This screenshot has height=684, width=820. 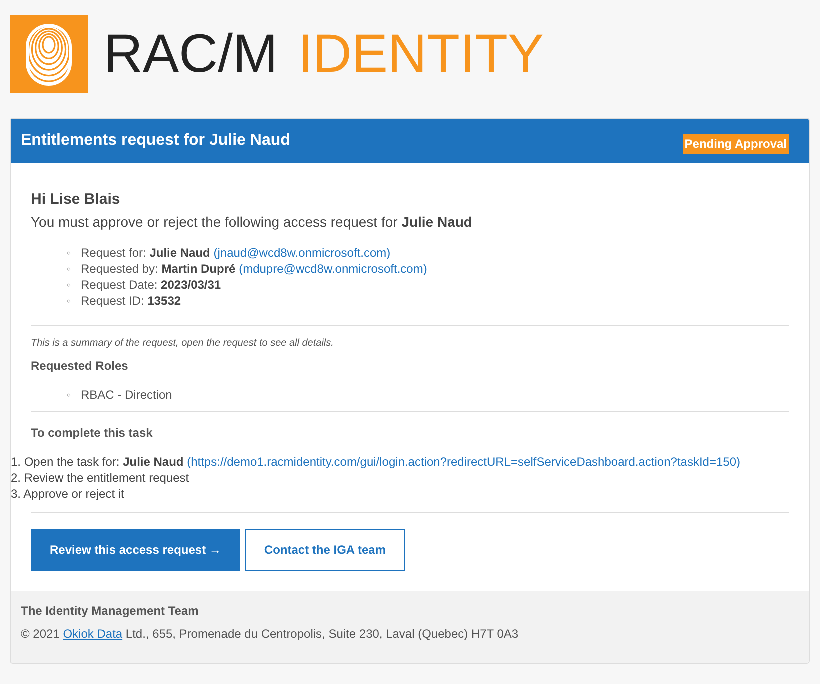 What do you see at coordinates (110, 611) in the screenshot?
I see `footer-team: The Identity Management Team` at bounding box center [110, 611].